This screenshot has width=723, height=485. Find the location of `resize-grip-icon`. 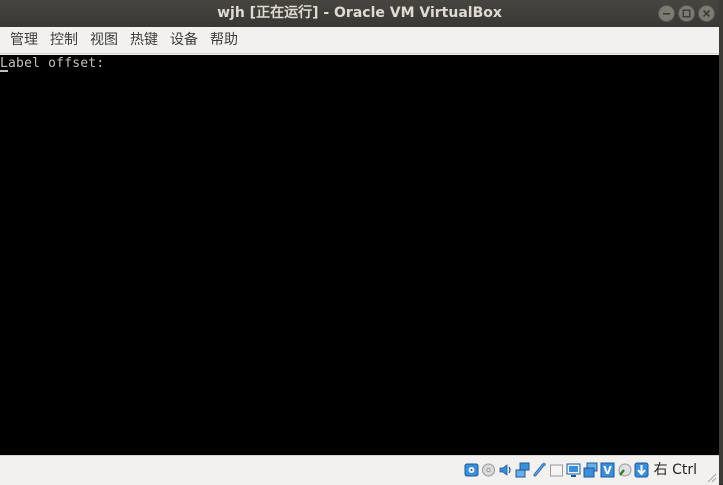

resize-grip-icon is located at coordinates (711, 477).